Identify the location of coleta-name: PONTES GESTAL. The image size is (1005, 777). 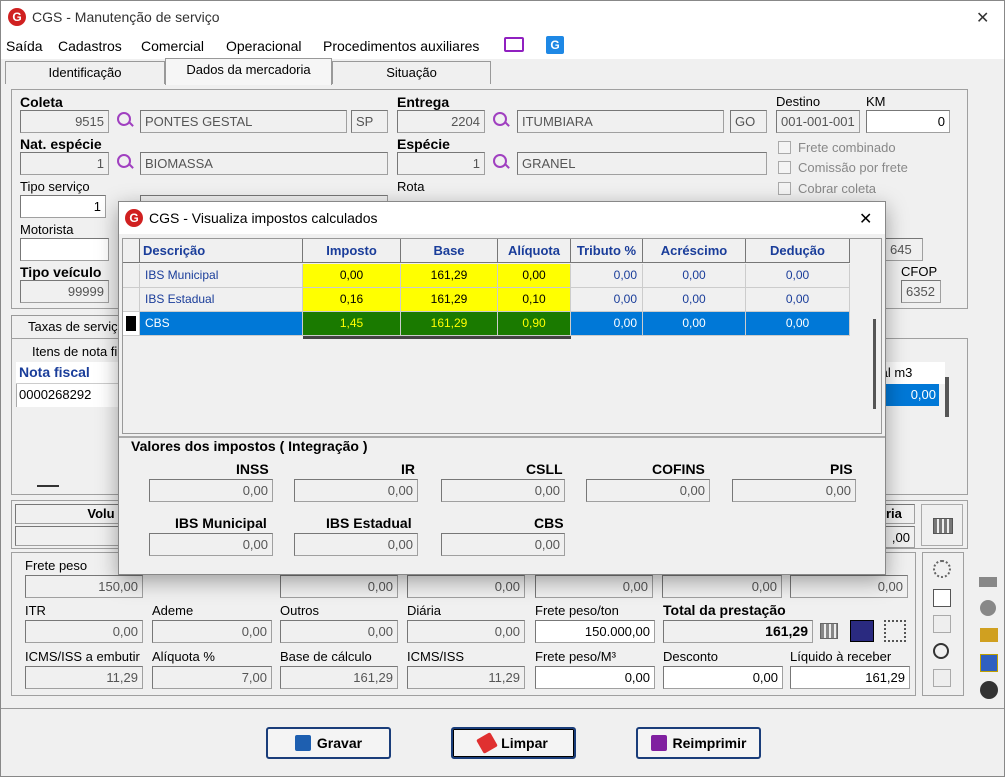
(243, 121).